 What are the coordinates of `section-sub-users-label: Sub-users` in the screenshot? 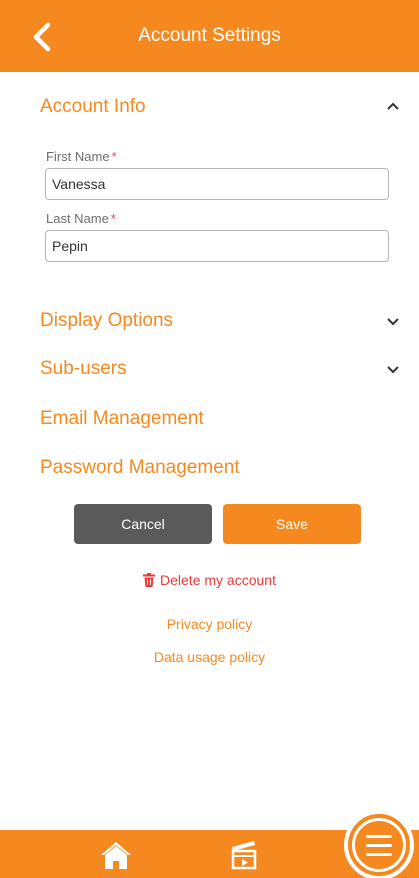 It's located at (83, 368).